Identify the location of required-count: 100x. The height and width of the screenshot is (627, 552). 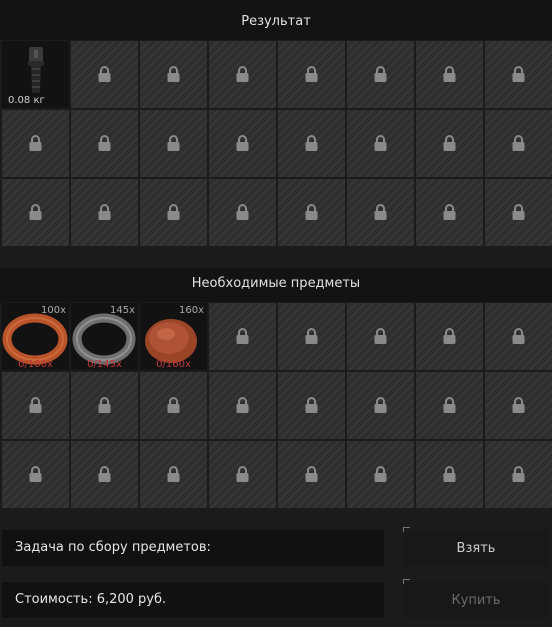
(53, 310).